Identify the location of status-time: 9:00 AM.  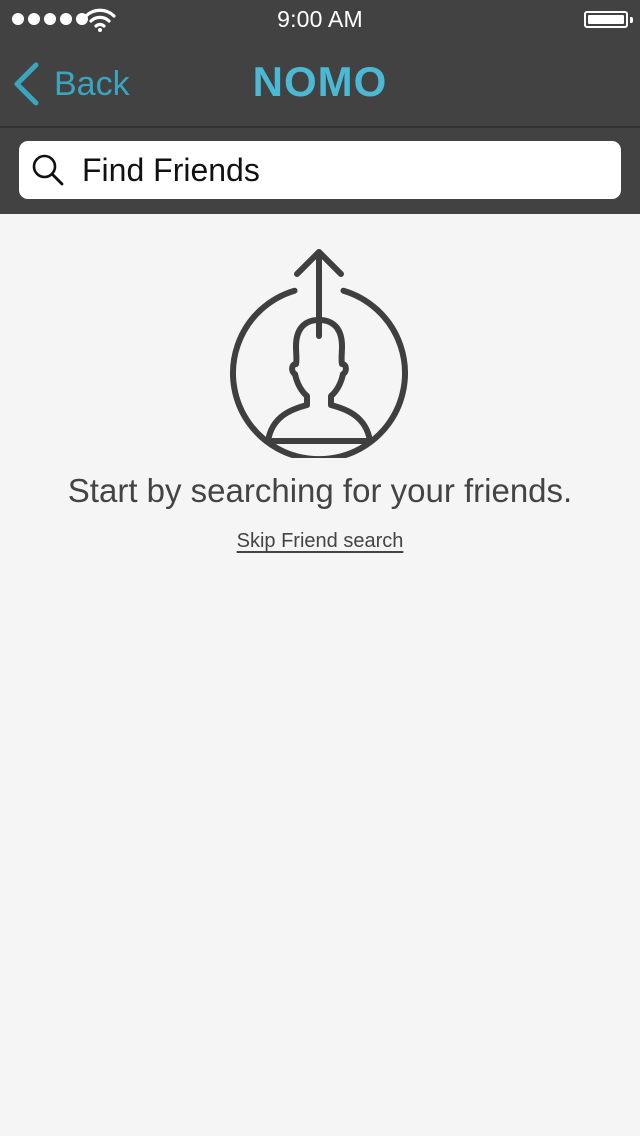
(320, 19).